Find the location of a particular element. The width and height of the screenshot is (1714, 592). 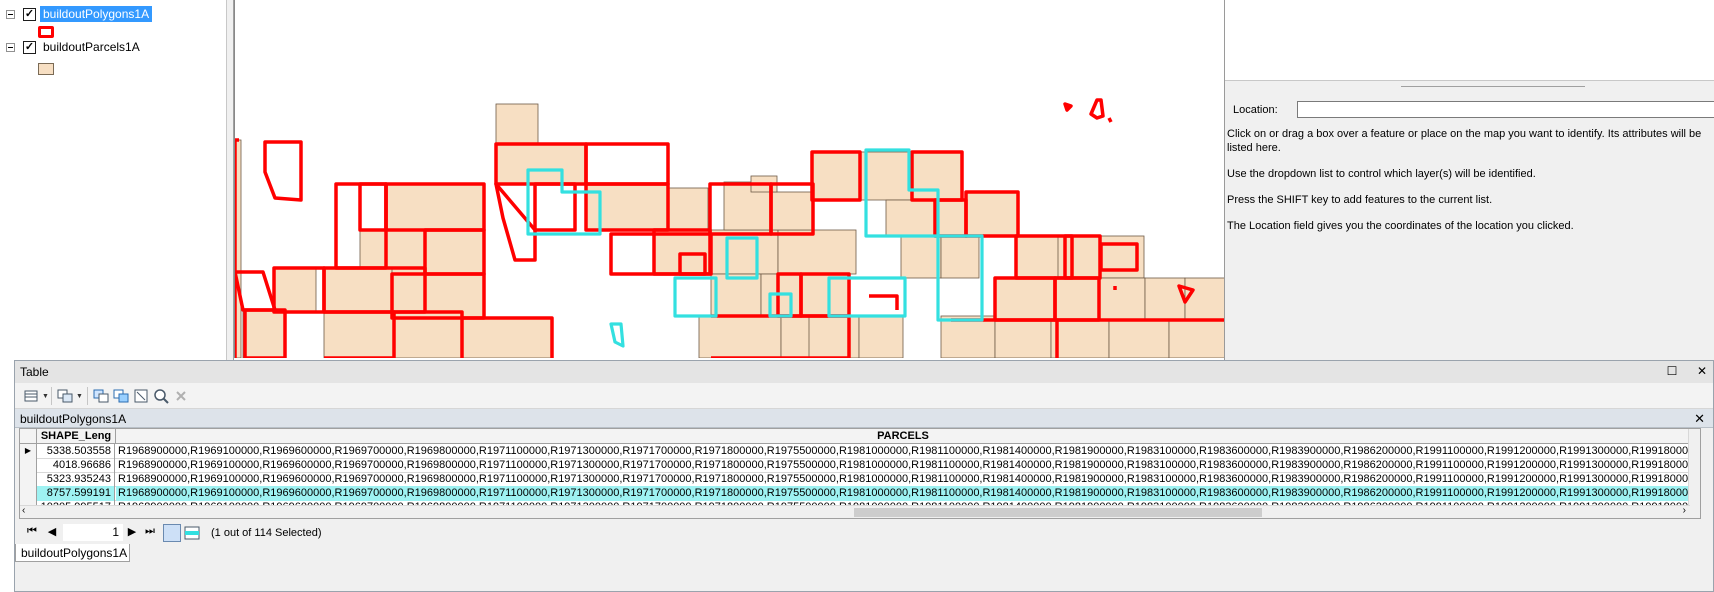

location-label: Location: is located at coordinates (1255, 110).